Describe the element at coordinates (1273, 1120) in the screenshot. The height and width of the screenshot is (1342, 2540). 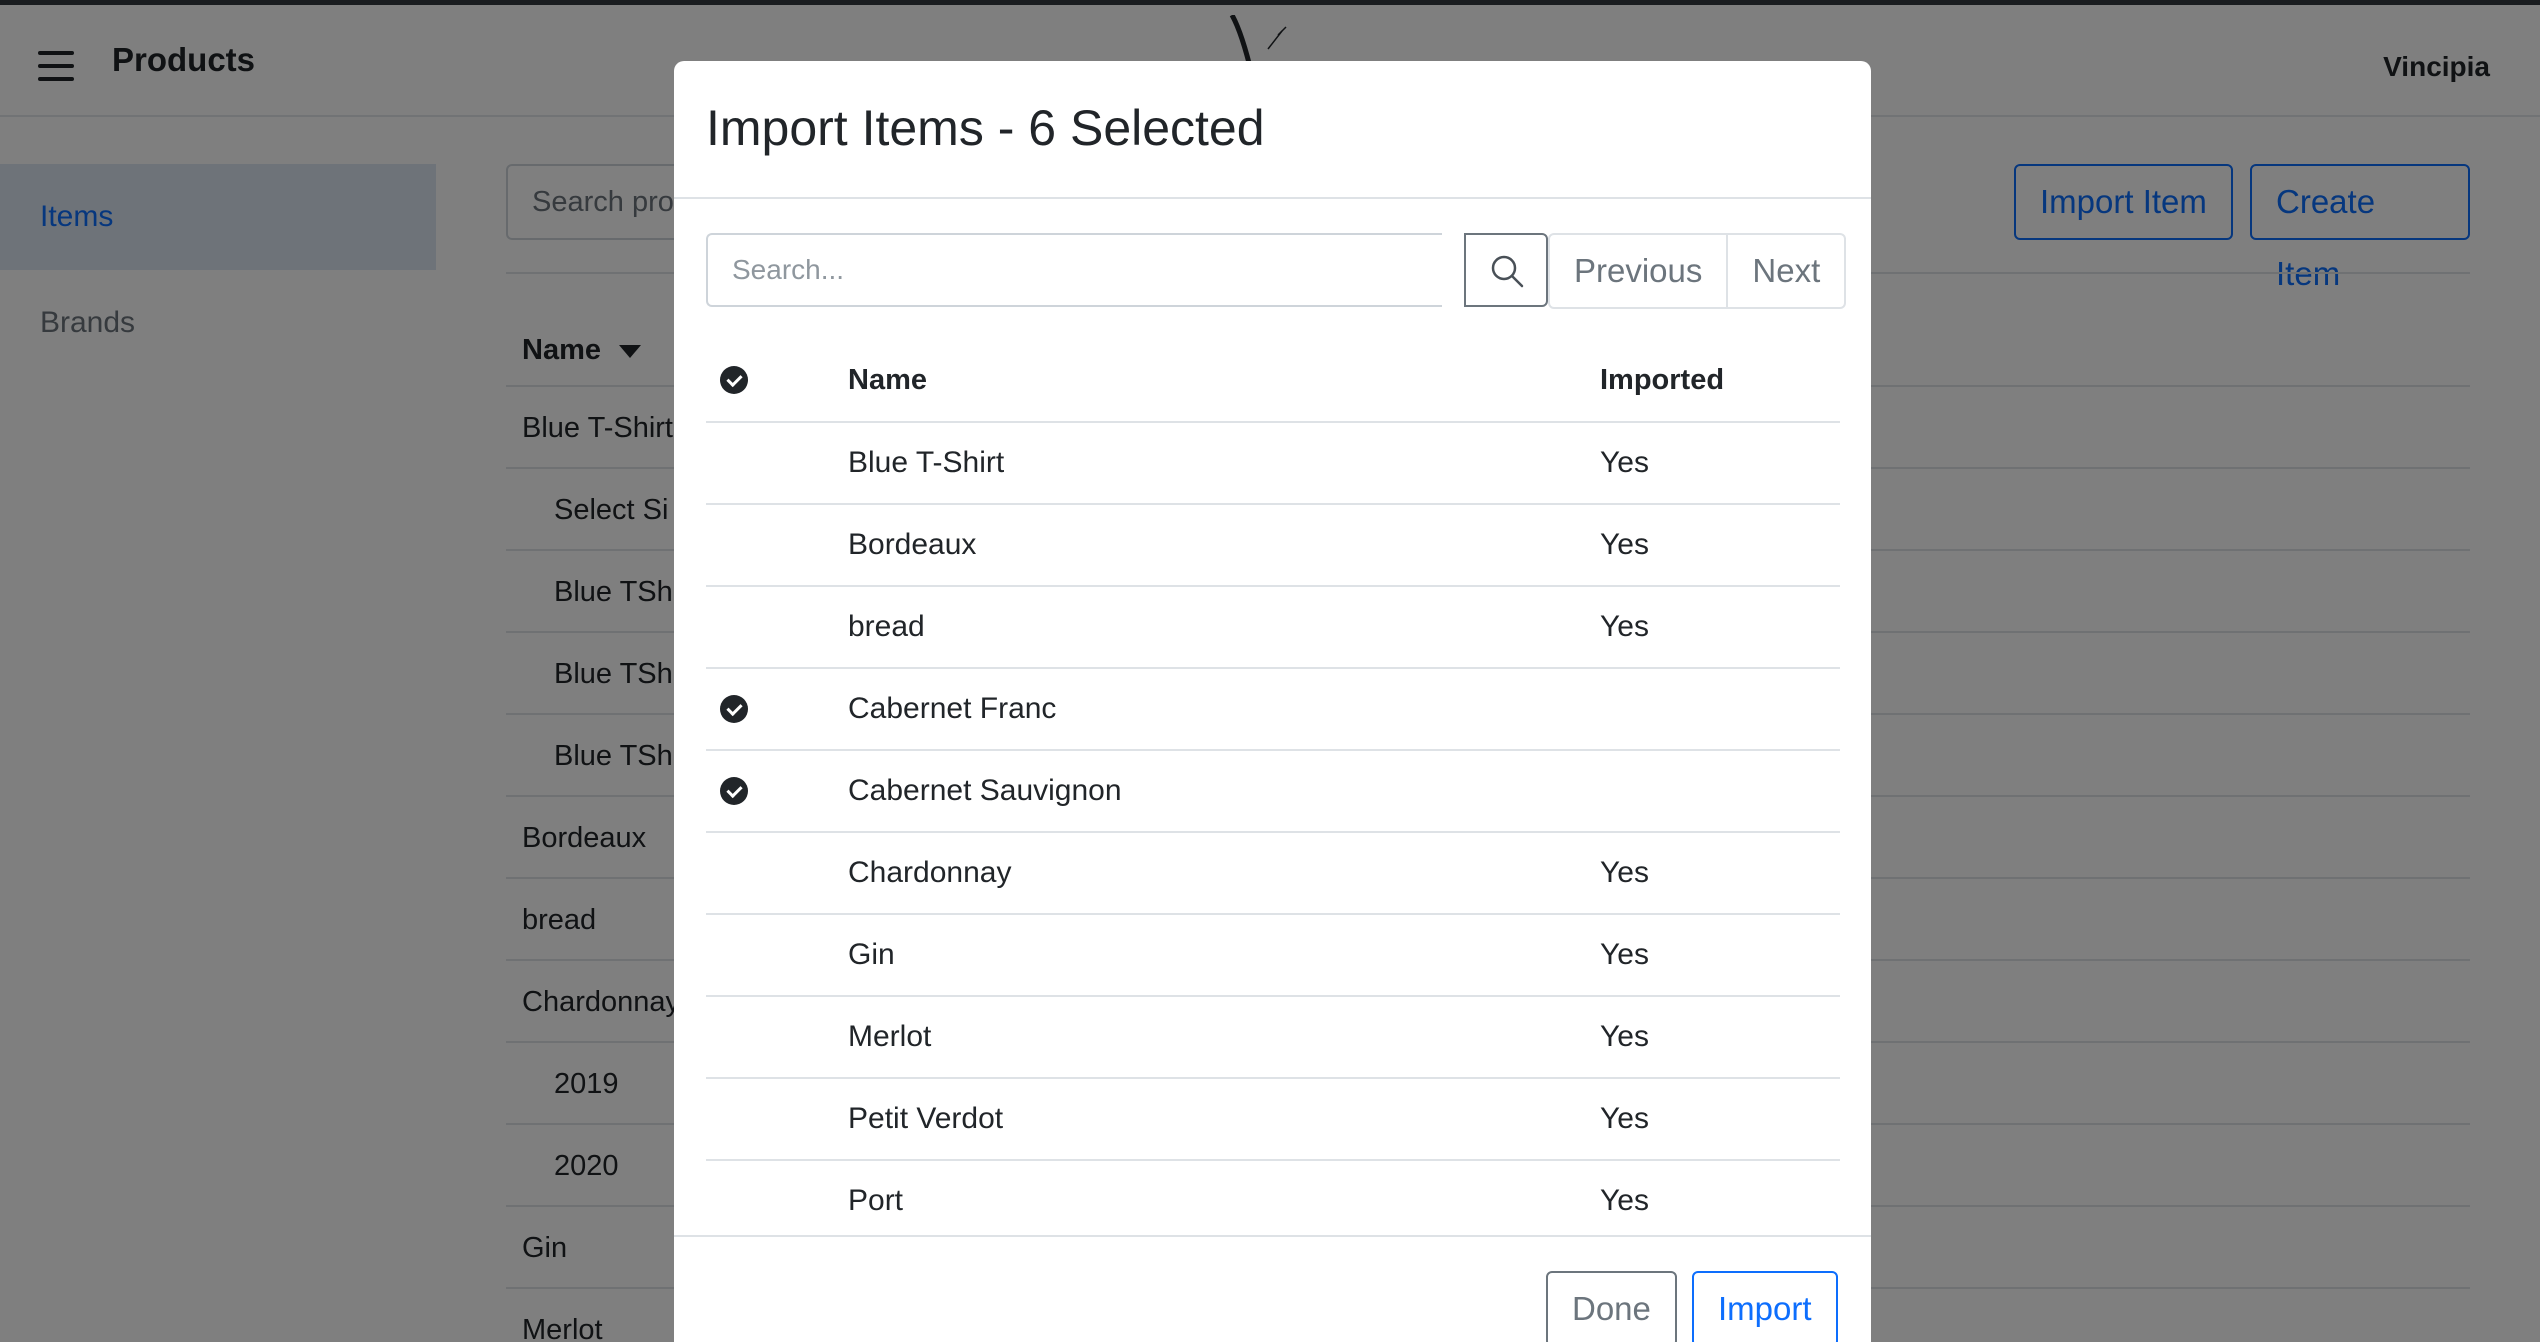
I see `table-row: Petit Verdot Yes` at that location.